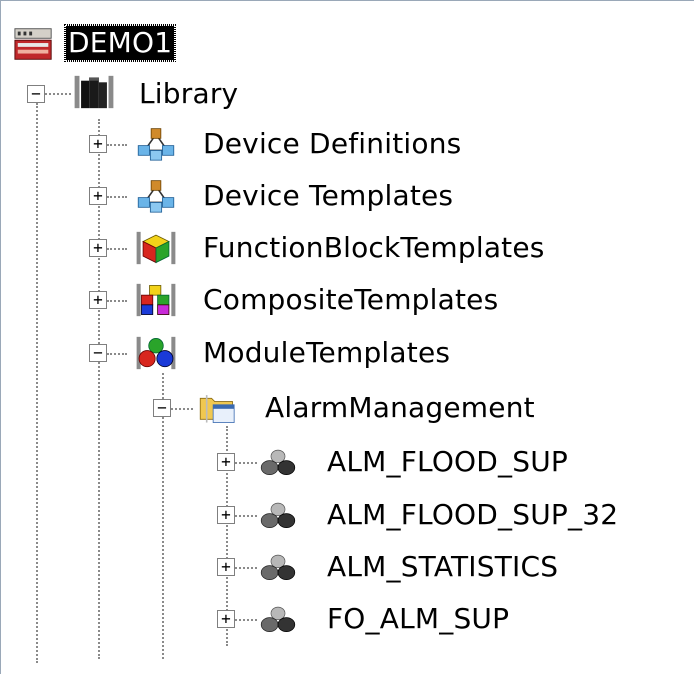 This screenshot has height=674, width=694. Describe the element at coordinates (448, 461) in the screenshot. I see `tree-node-label: ALM_FLOOD_SUP` at that location.